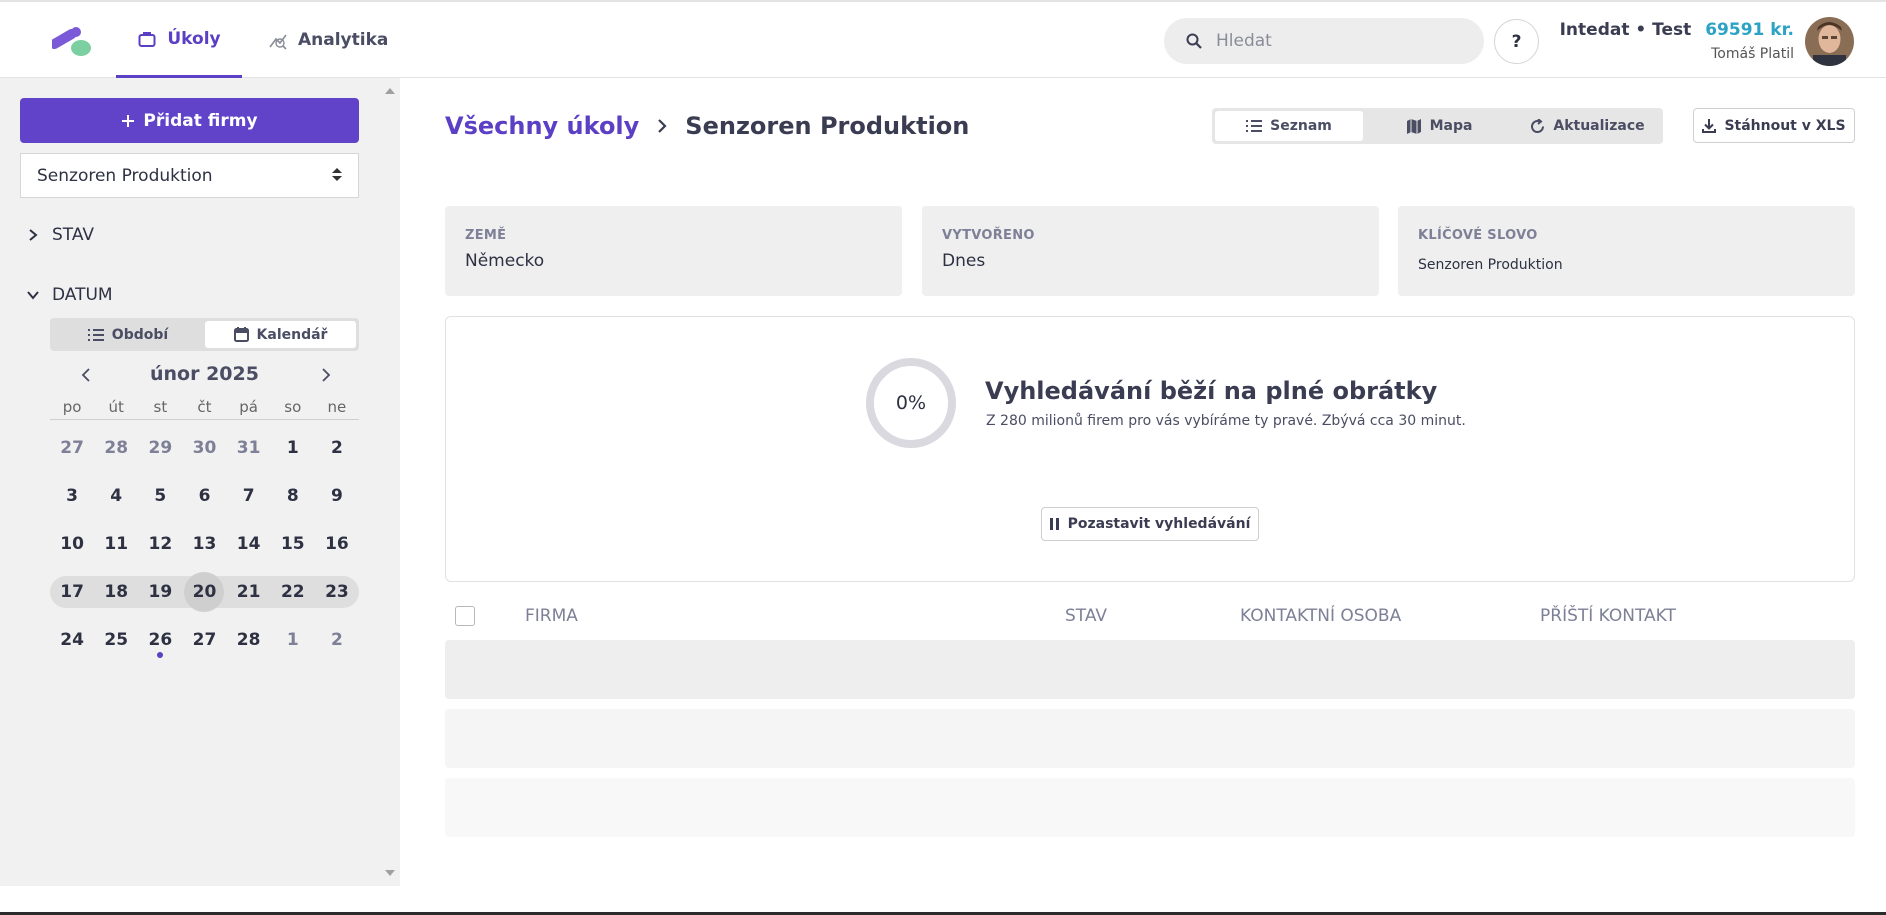 The image size is (1886, 915). What do you see at coordinates (1490, 265) in the screenshot?
I see `filter-value: Senzoren Produktion` at bounding box center [1490, 265].